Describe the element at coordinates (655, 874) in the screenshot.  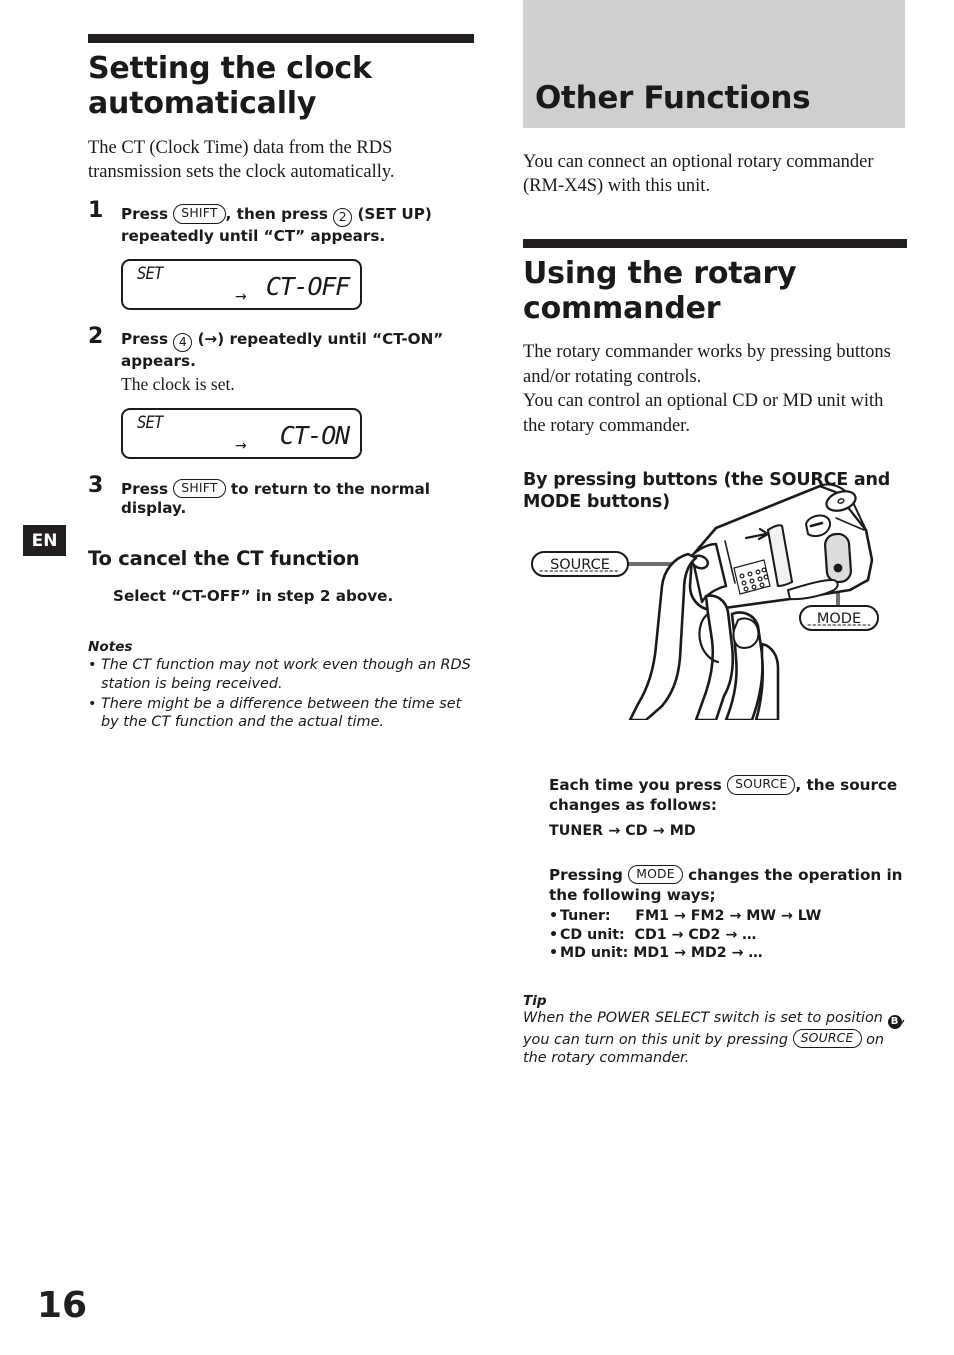
I see `mode-button-keycap: MODE` at that location.